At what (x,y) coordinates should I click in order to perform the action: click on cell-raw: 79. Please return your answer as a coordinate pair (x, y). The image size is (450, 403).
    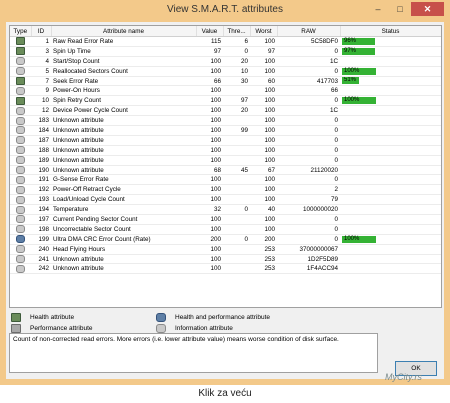
    Looking at the image, I should click on (308, 200).